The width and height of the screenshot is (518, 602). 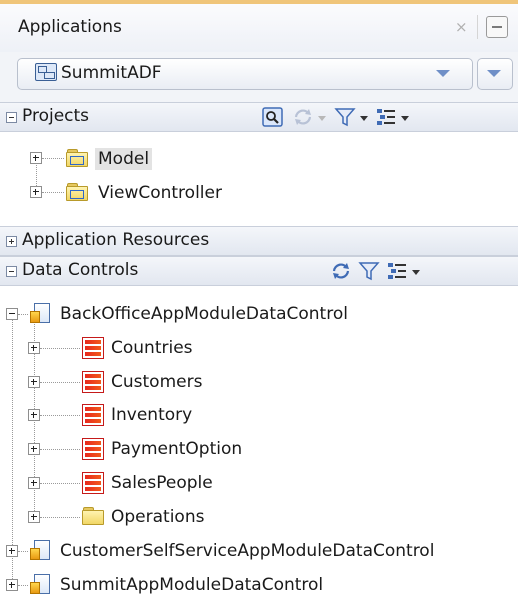 What do you see at coordinates (124, 159) in the screenshot?
I see `tree-item-model: Model` at bounding box center [124, 159].